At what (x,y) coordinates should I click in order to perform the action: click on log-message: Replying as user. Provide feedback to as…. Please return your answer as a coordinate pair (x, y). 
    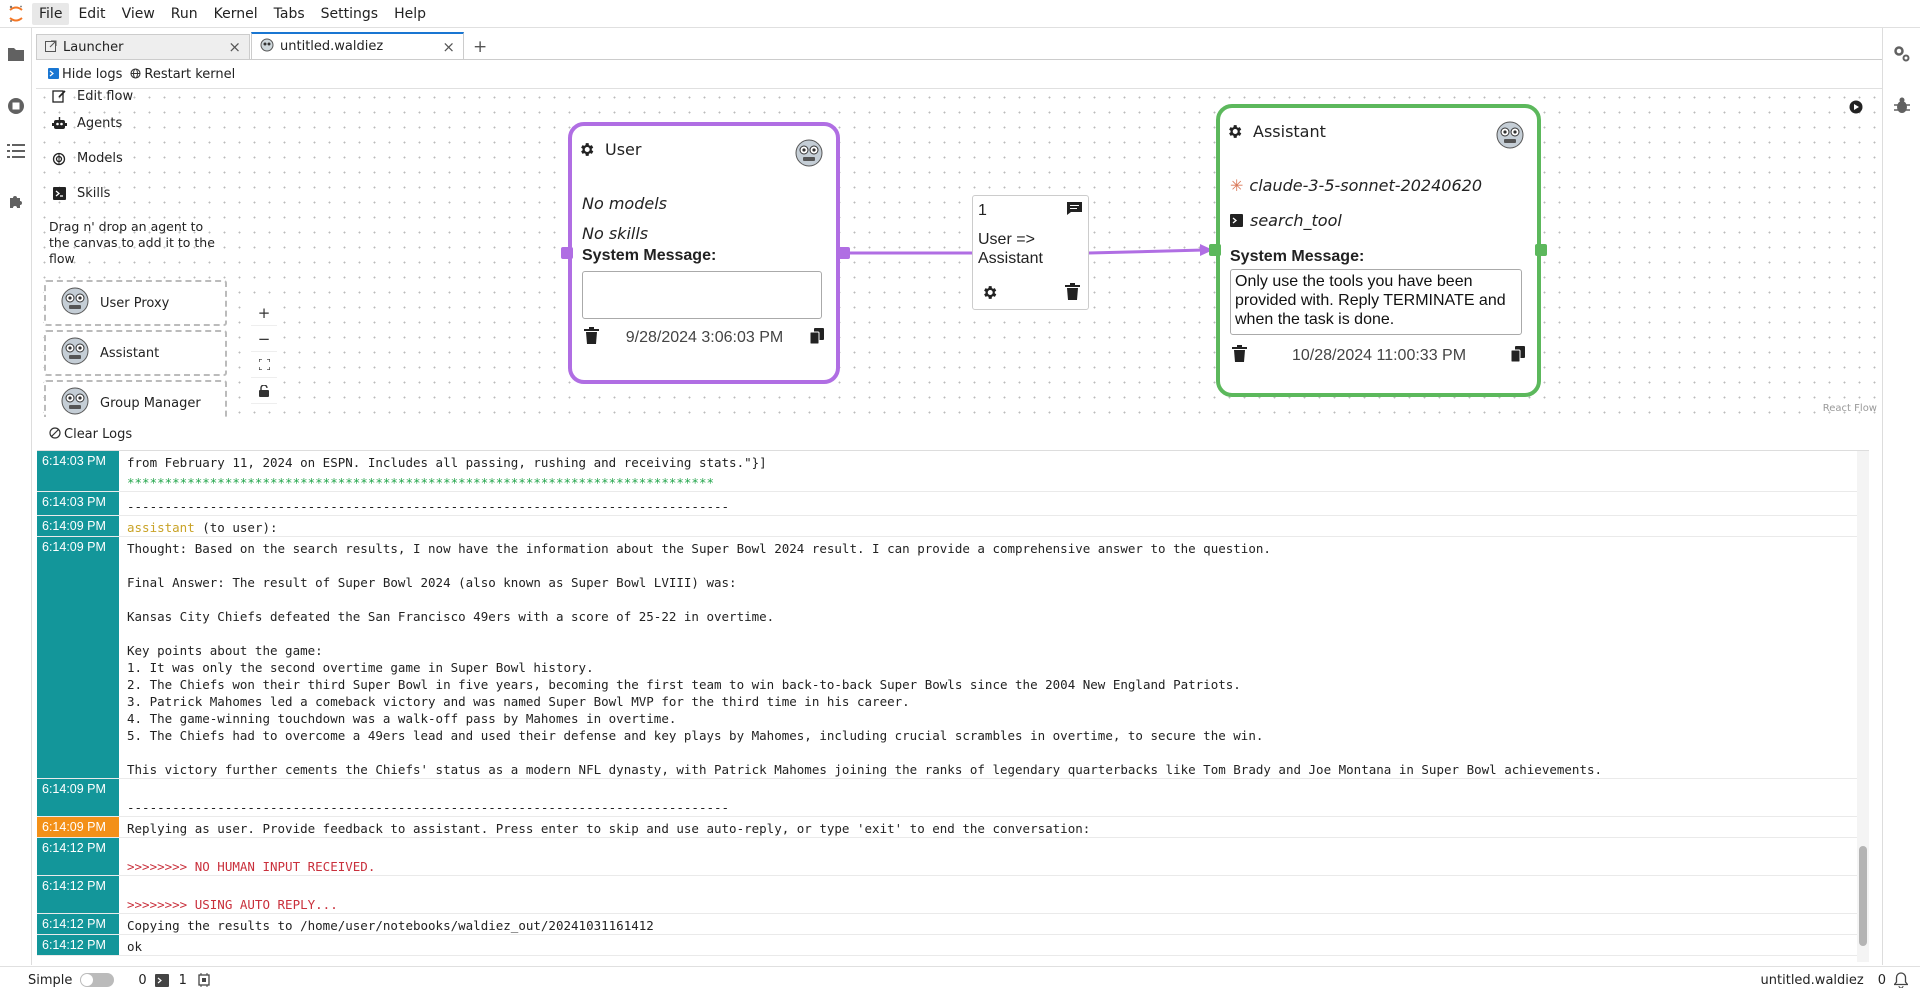
    Looking at the image, I should click on (609, 828).